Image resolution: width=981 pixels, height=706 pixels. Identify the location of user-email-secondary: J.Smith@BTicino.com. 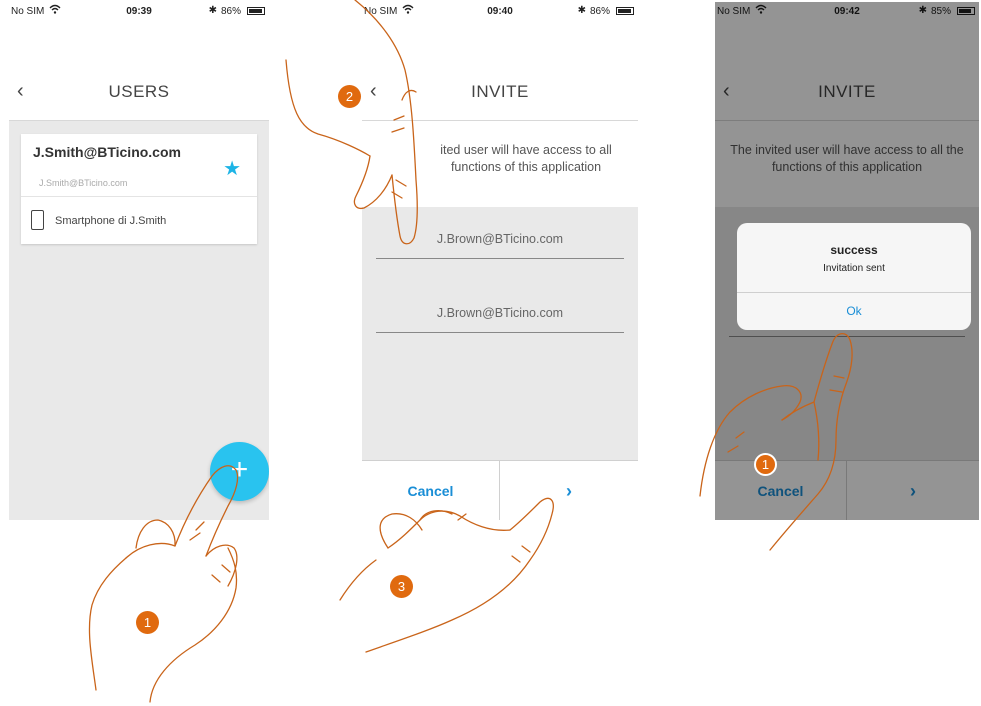
(83, 183).